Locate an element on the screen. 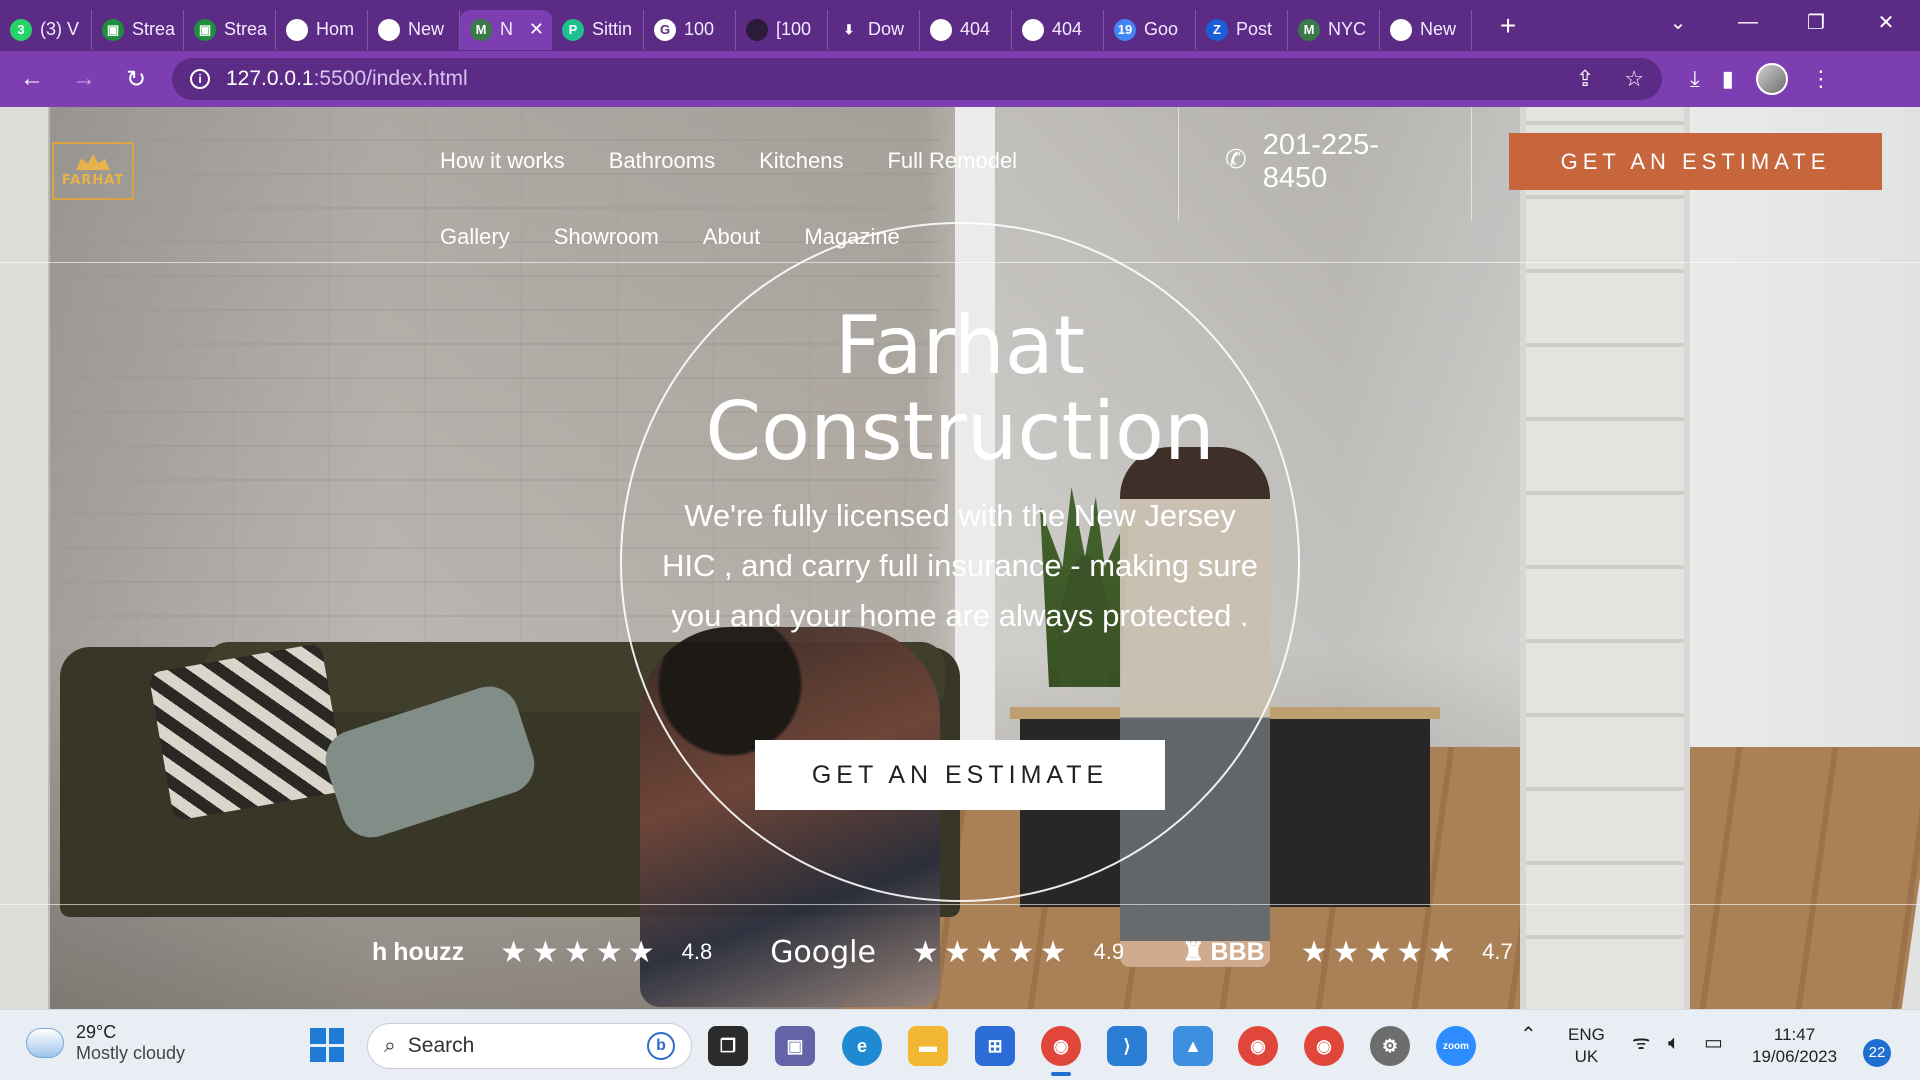 Image resolution: width=1920 pixels, height=1080 pixels. clock: 11:47 19/06/2023 is located at coordinates (1794, 1046).